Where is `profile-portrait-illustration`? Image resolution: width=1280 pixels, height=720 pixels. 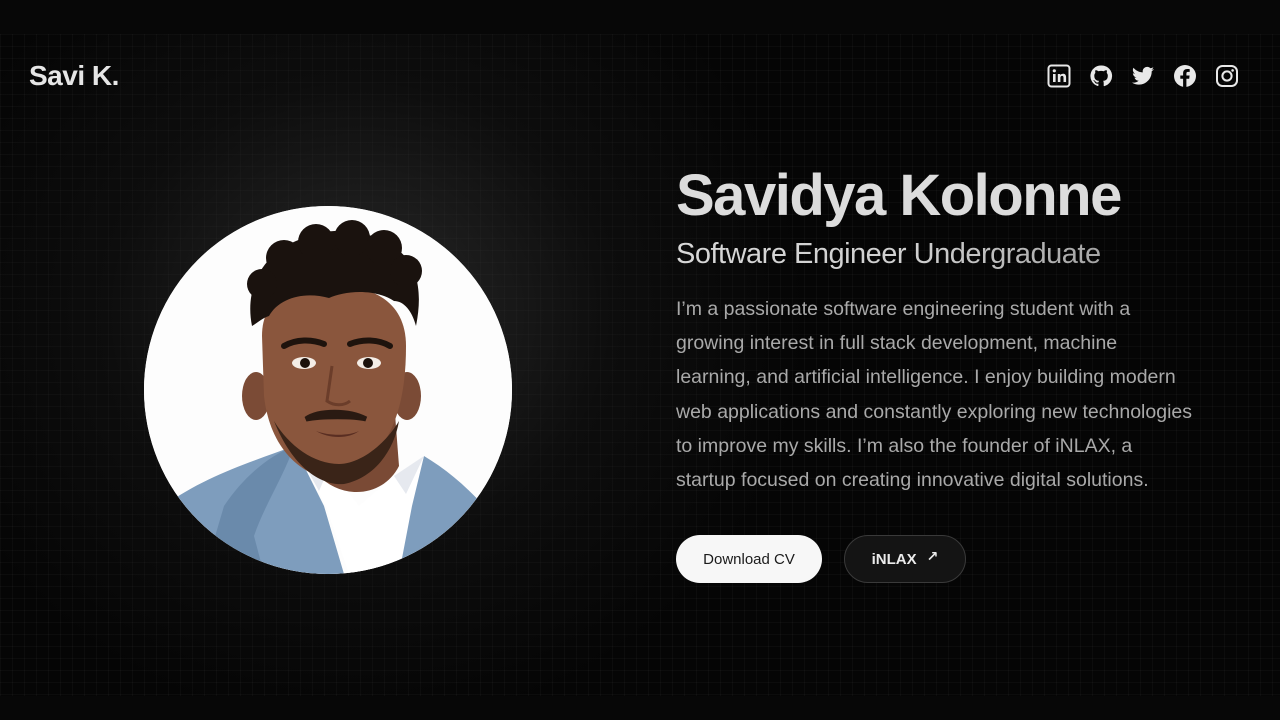
profile-portrait-illustration is located at coordinates (328, 390).